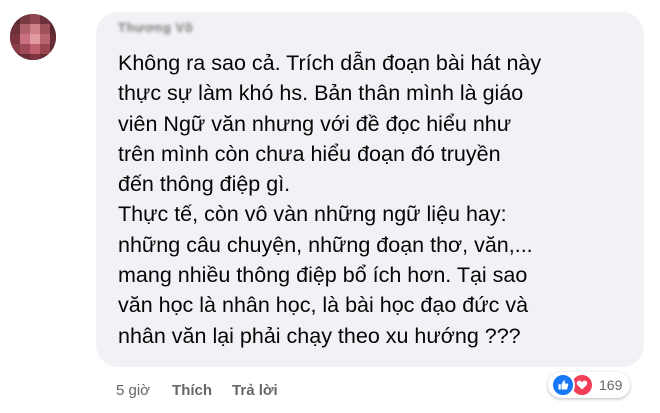  Describe the element at coordinates (133, 390) in the screenshot. I see `timestamp-link: 5 giờ` at that location.